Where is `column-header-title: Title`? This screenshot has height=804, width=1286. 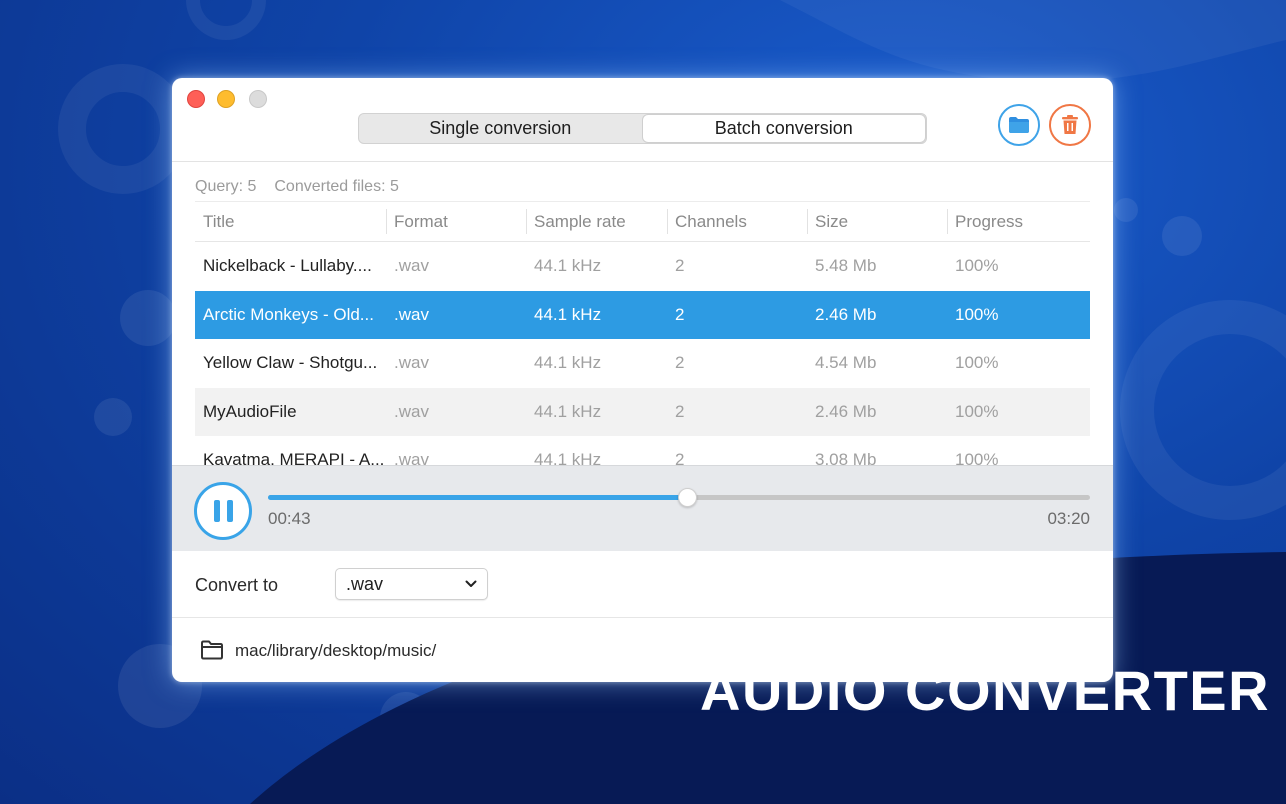
column-header-title: Title is located at coordinates (290, 221).